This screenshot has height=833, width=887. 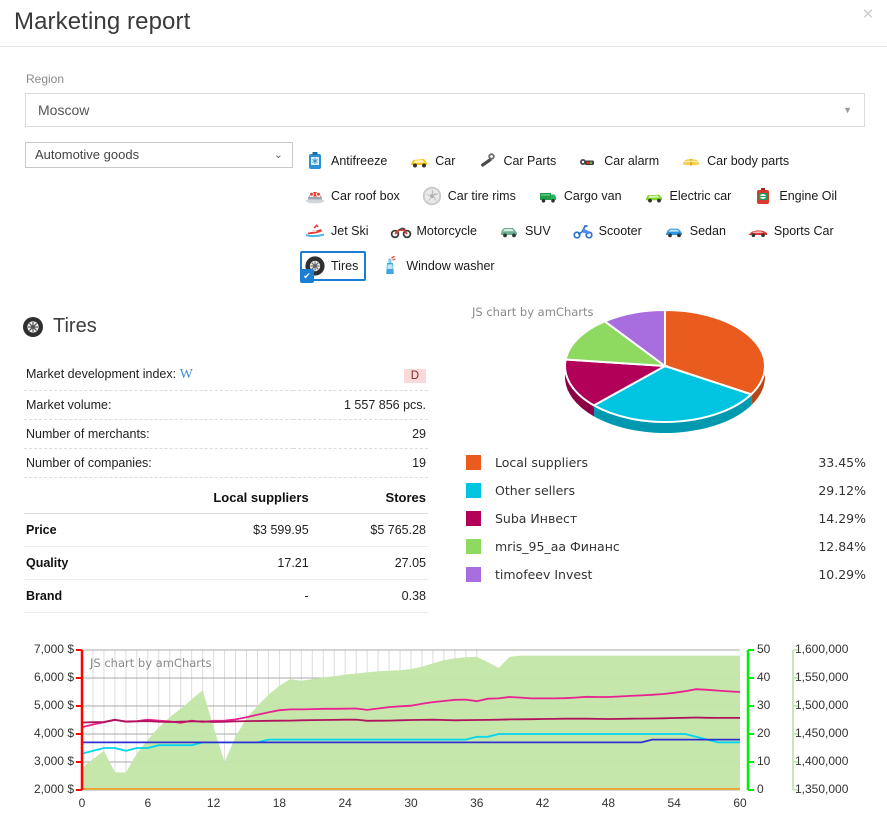 What do you see at coordinates (758, 231) in the screenshot?
I see `sports-car-icon` at bounding box center [758, 231].